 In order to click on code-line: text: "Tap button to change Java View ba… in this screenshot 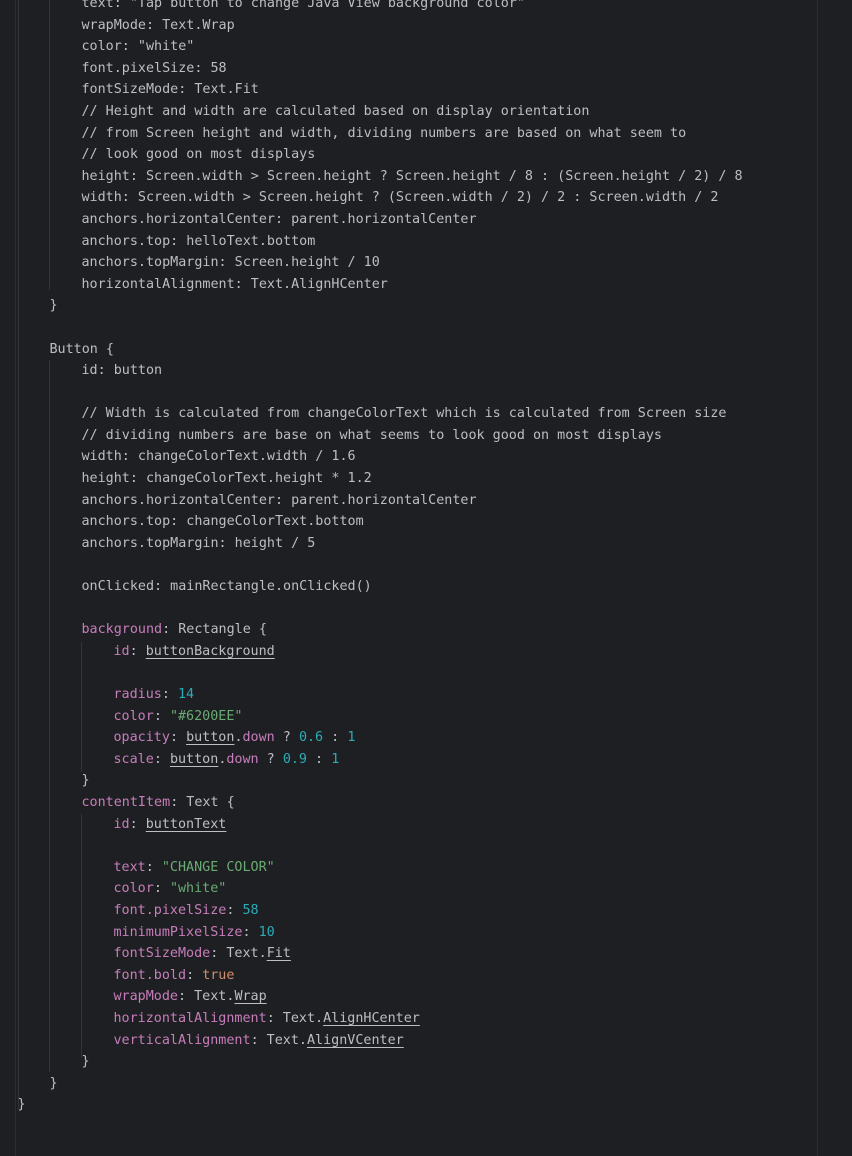, I will do `click(426, 7)`.